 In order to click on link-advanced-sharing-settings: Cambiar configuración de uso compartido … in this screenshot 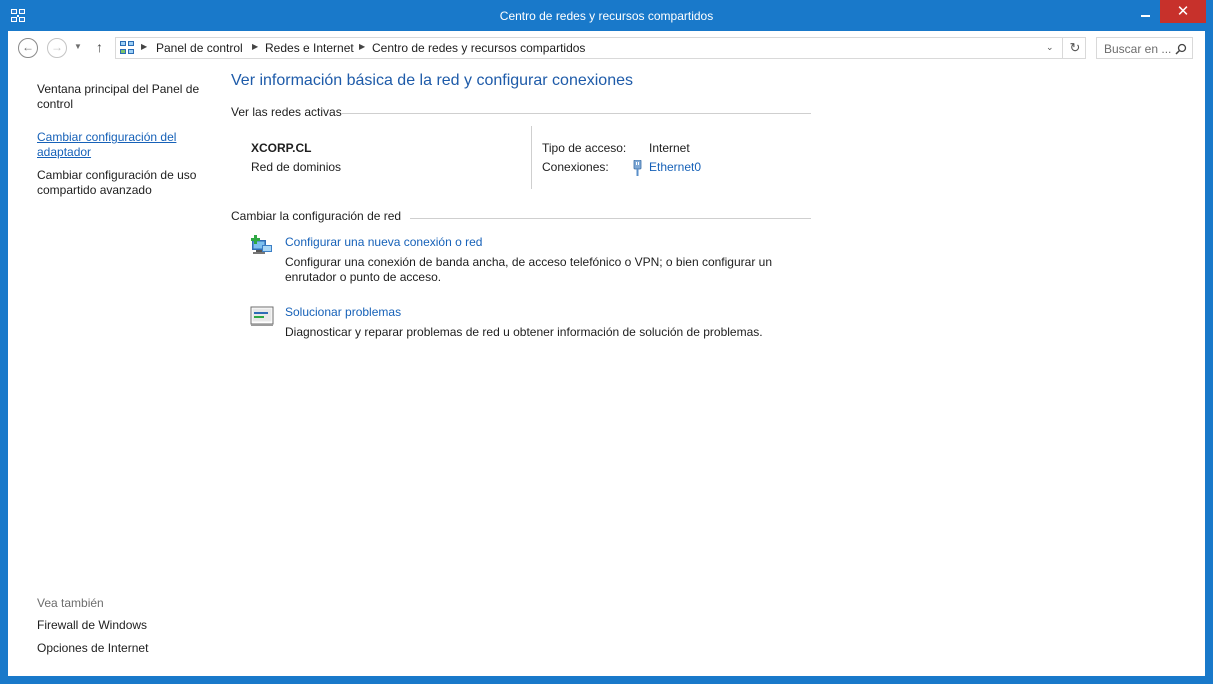, I will do `click(124, 183)`.